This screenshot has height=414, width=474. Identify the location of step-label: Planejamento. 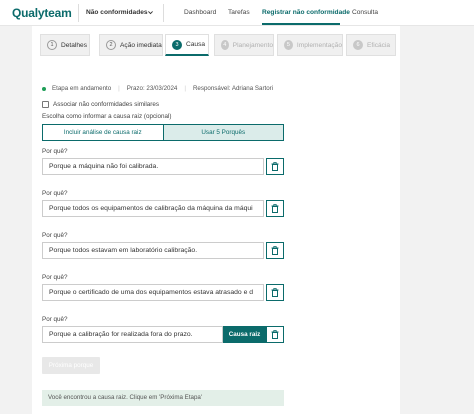
(252, 45).